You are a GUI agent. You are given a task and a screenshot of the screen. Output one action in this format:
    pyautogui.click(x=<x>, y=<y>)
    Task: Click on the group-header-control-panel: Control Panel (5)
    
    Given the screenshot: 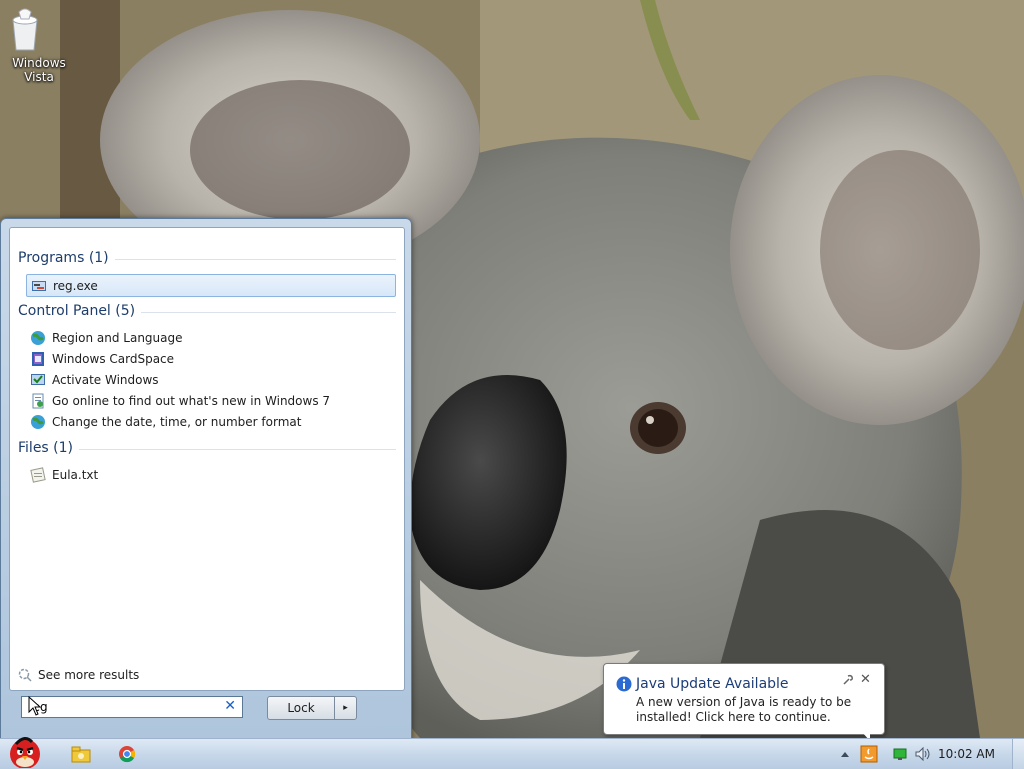 What is the action you would take?
    pyautogui.click(x=207, y=313)
    